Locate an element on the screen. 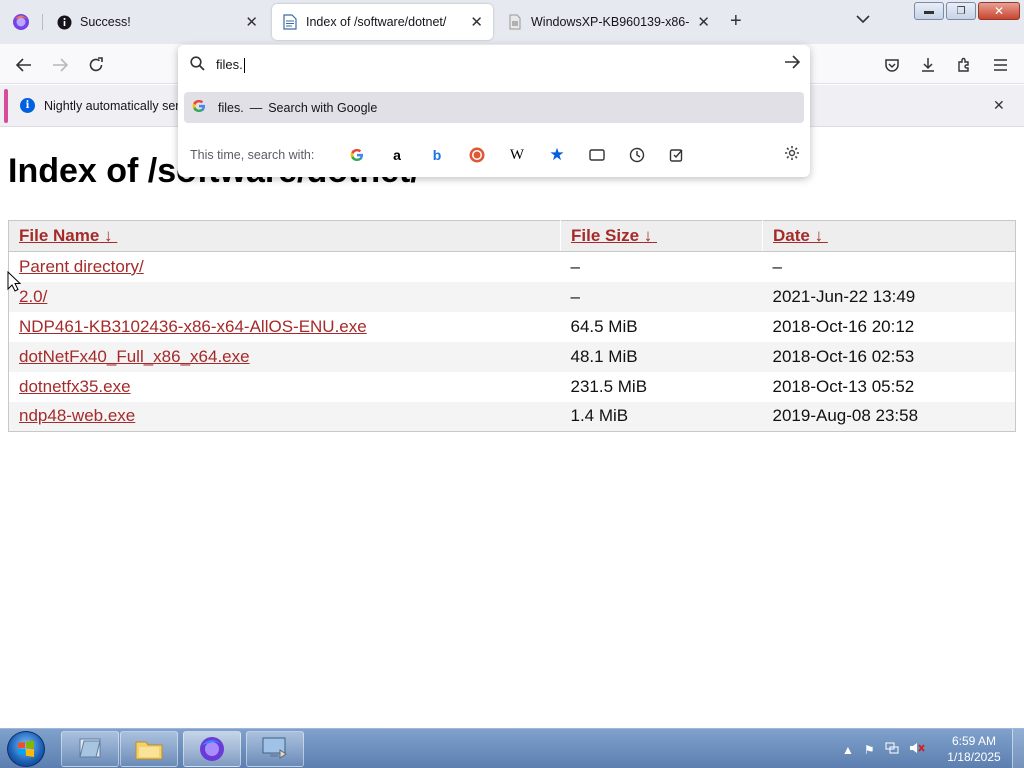 The height and width of the screenshot is (768, 1024). taskbar-network-app-icon is located at coordinates (275, 749).